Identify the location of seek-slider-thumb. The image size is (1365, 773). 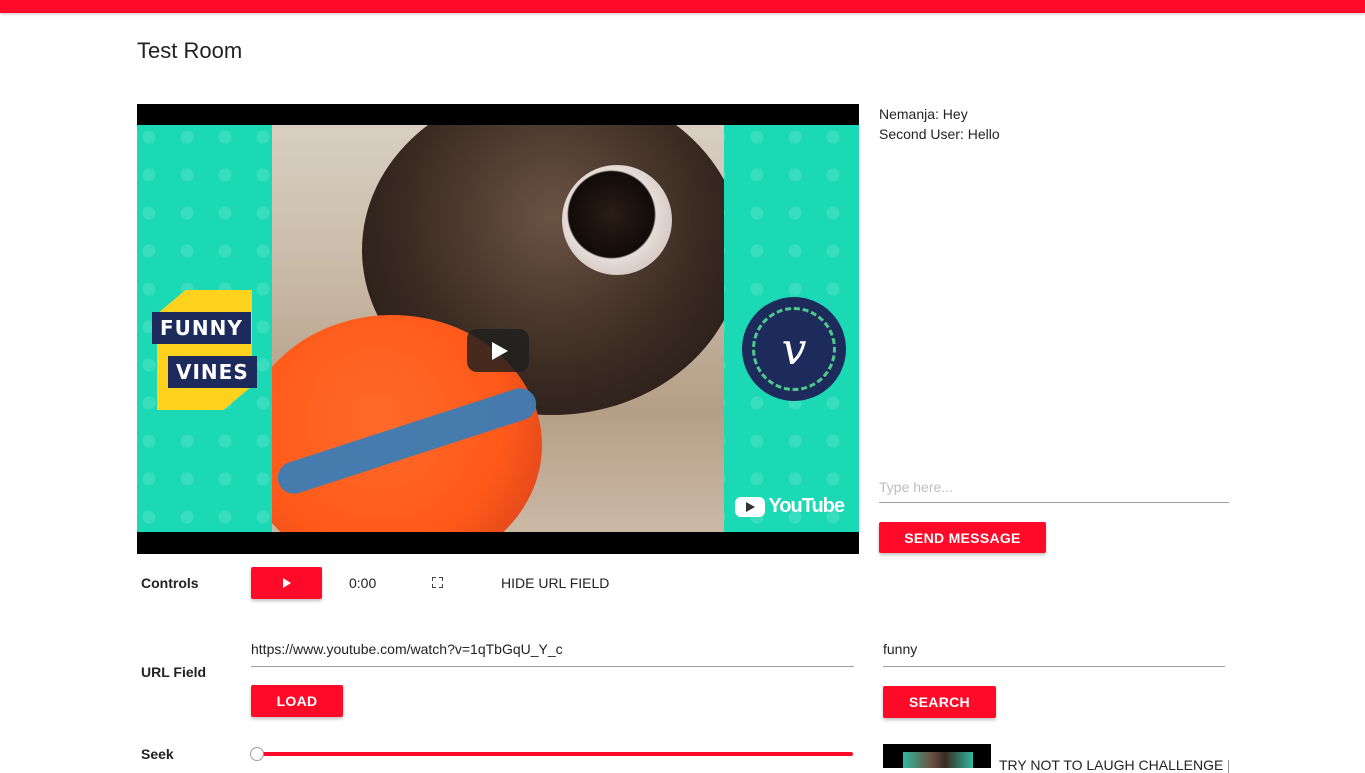
(257, 754).